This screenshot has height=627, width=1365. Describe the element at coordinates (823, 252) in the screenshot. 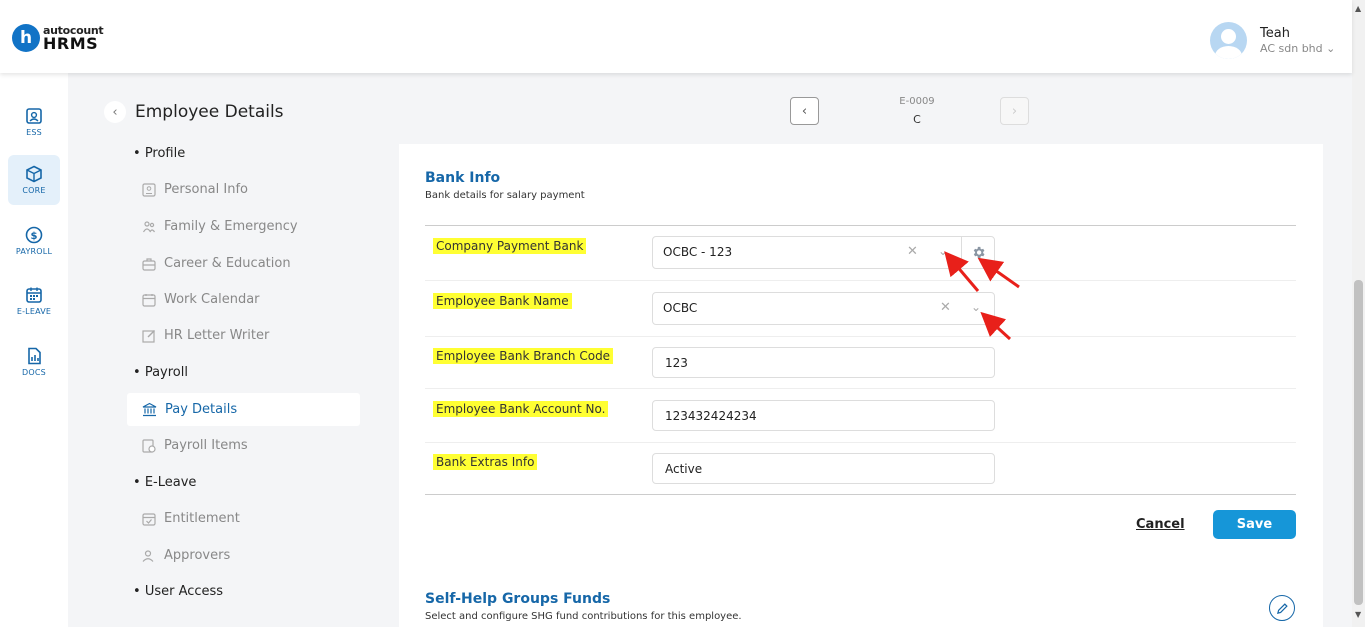

I see `company-payment-bank-select: OCBC - 123 ✕ ⌄` at that location.